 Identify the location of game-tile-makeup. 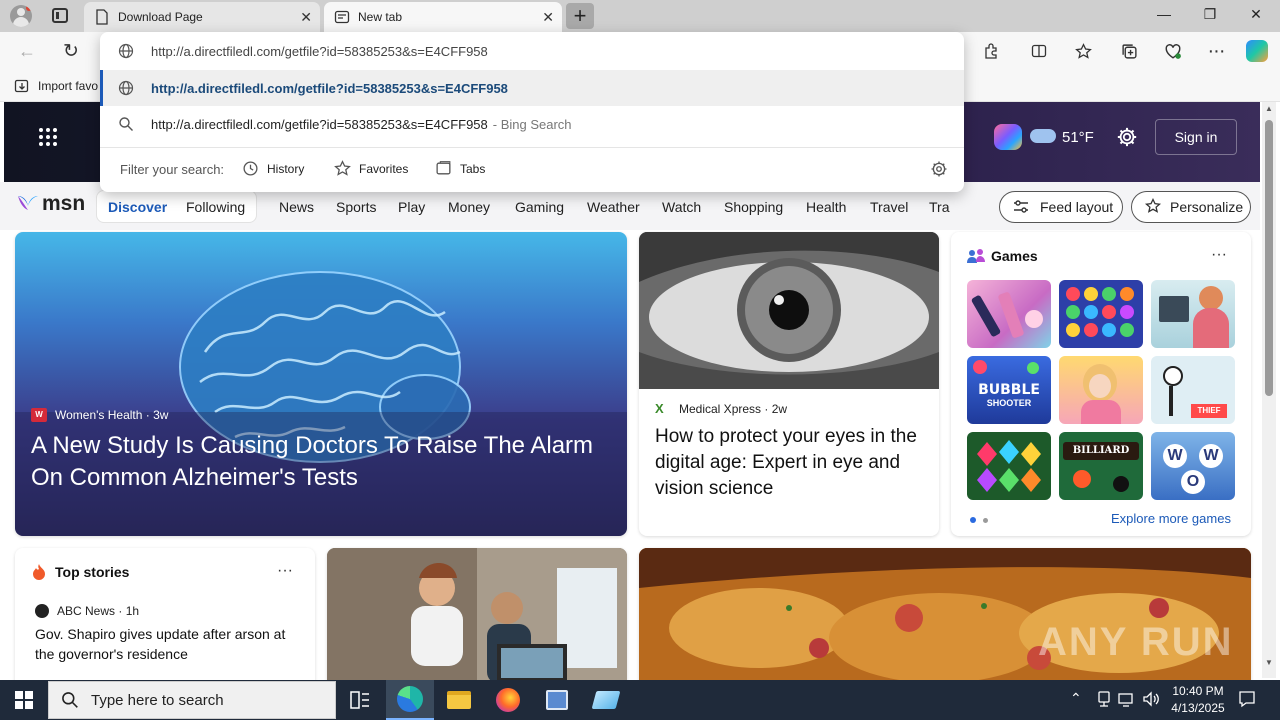
(1009, 314).